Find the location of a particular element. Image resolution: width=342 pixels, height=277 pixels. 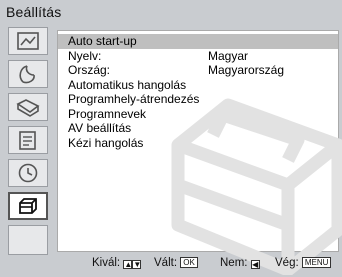

menu-item: Ország: Magyarország is located at coordinates (198, 70).